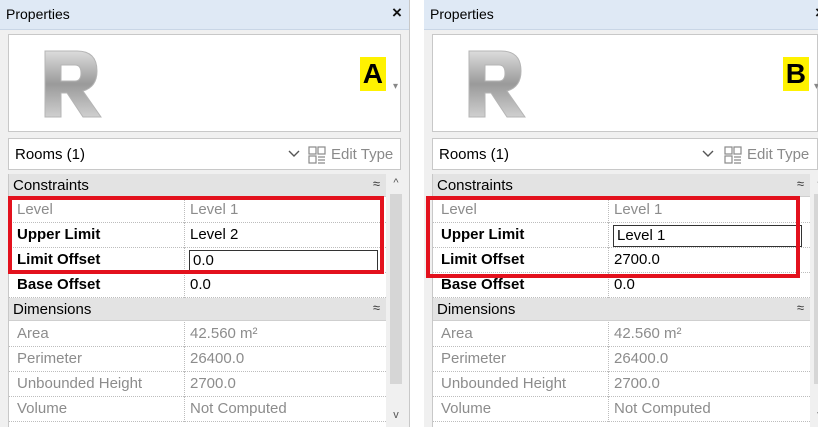 Image resolution: width=818 pixels, height=427 pixels. What do you see at coordinates (372, 74) in the screenshot?
I see `panel-label-badge: A` at bounding box center [372, 74].